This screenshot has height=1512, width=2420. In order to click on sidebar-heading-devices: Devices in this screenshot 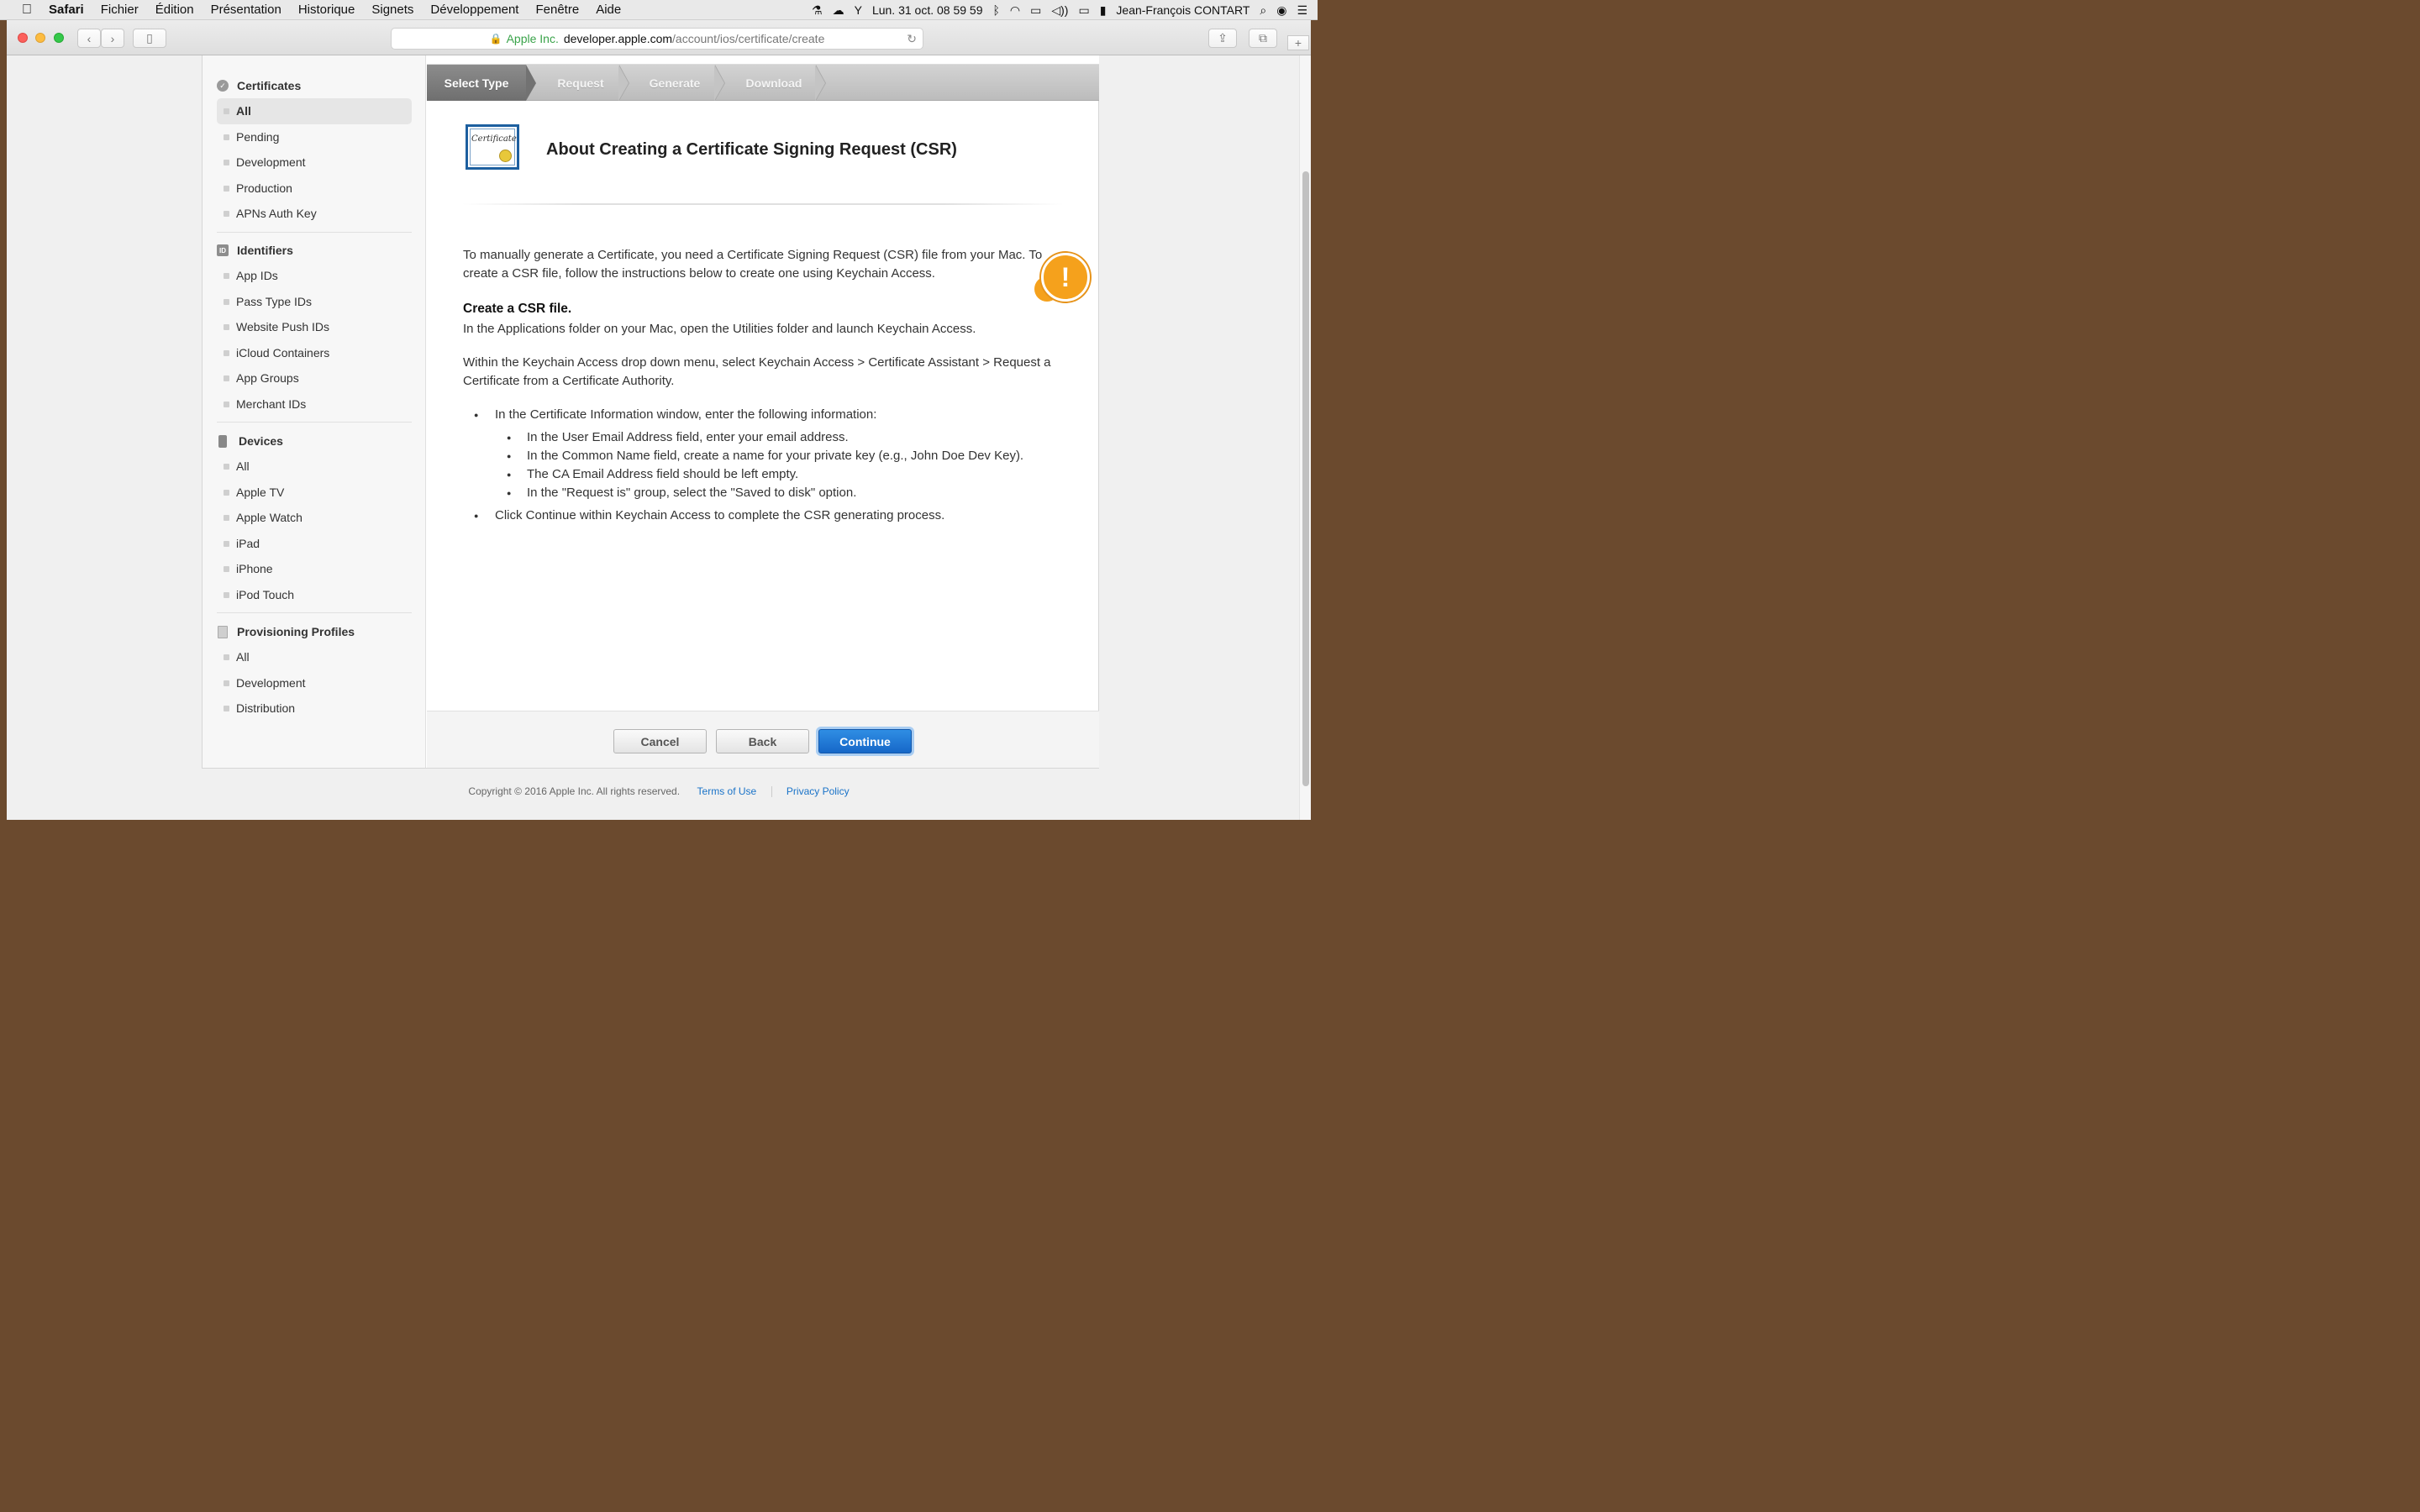, I will do `click(314, 441)`.